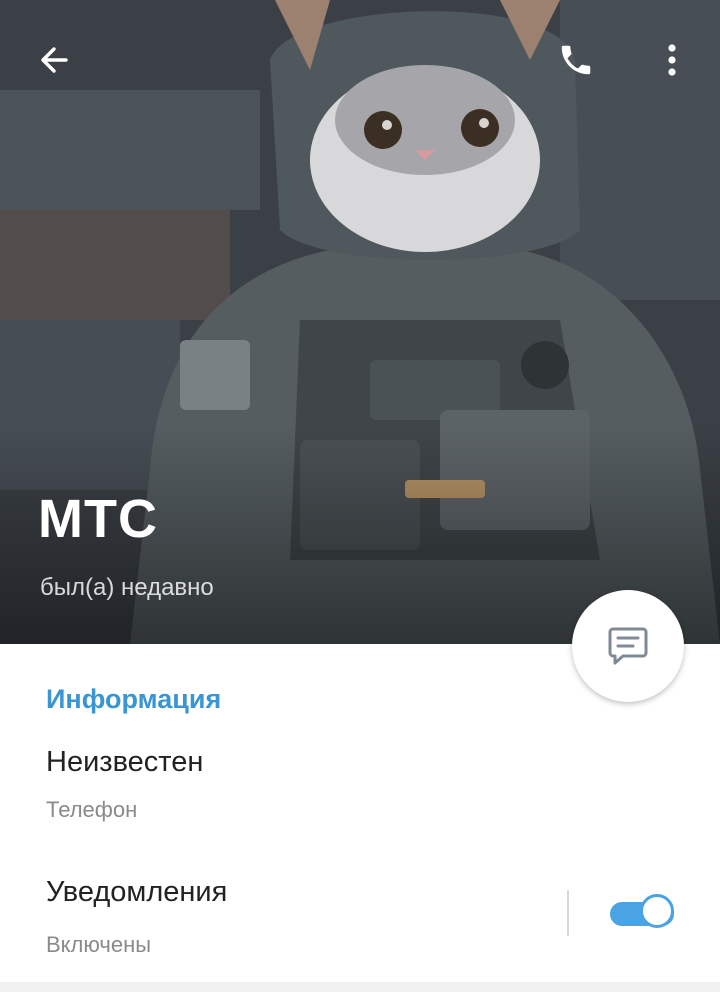 This screenshot has height=992, width=720. I want to click on notifications-toggle, so click(643, 914).